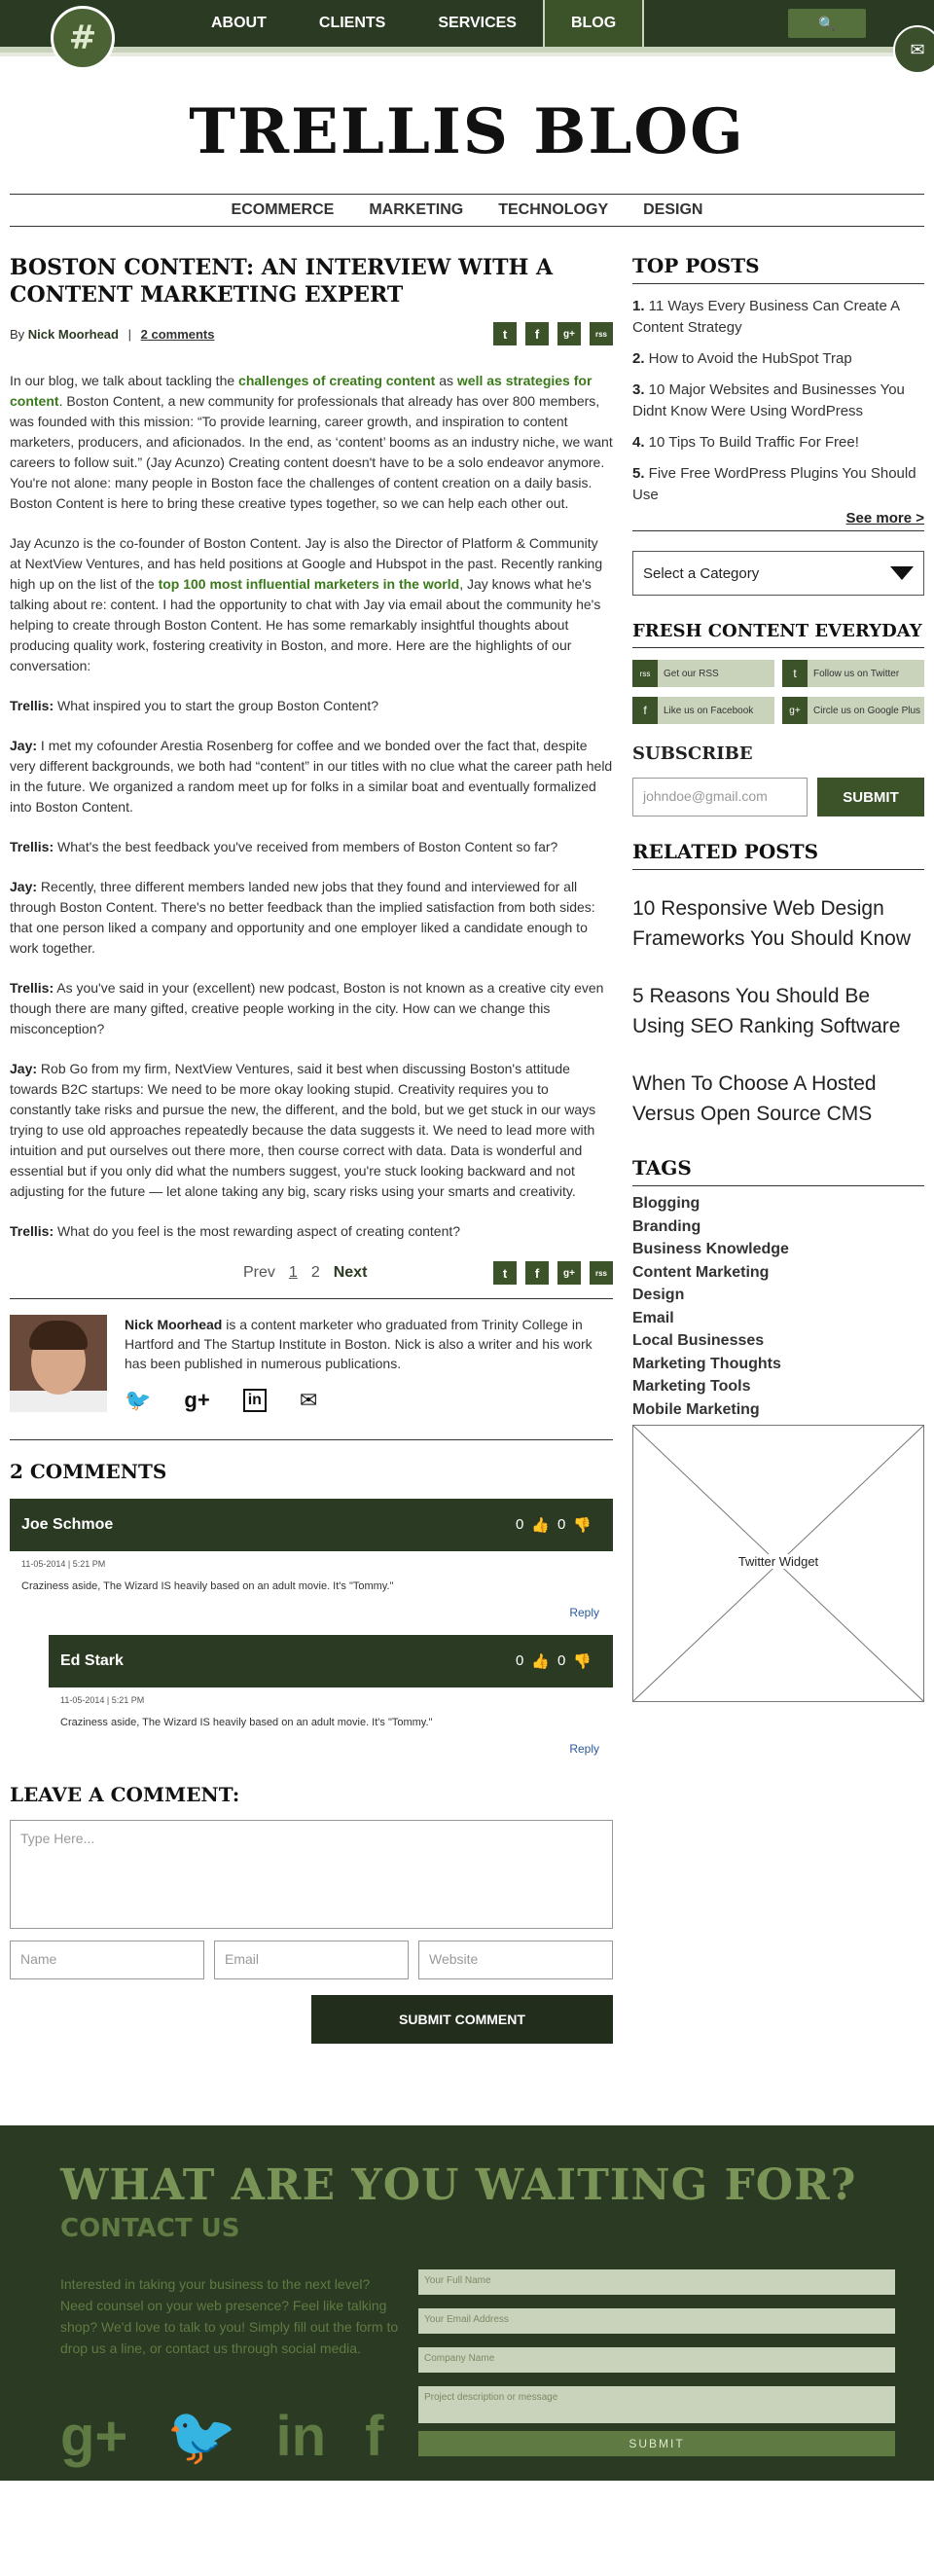 This screenshot has height=2576, width=934. I want to click on trellis-logo: #, so click(83, 38).